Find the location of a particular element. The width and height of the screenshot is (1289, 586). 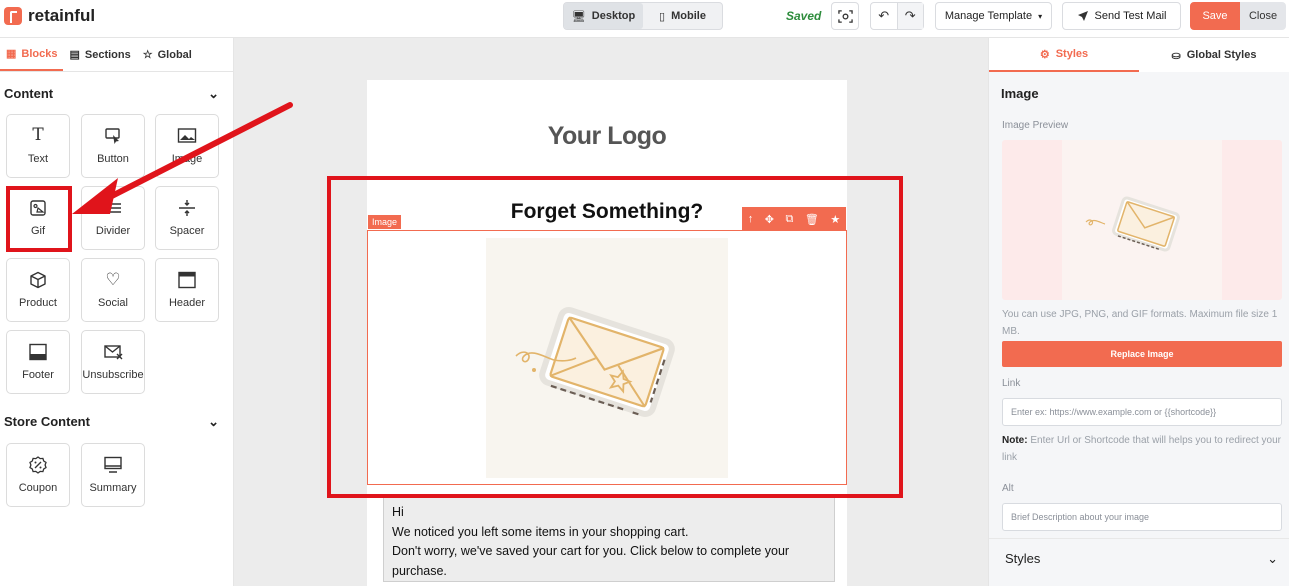

block-label: Coupon is located at coordinates (38, 488).